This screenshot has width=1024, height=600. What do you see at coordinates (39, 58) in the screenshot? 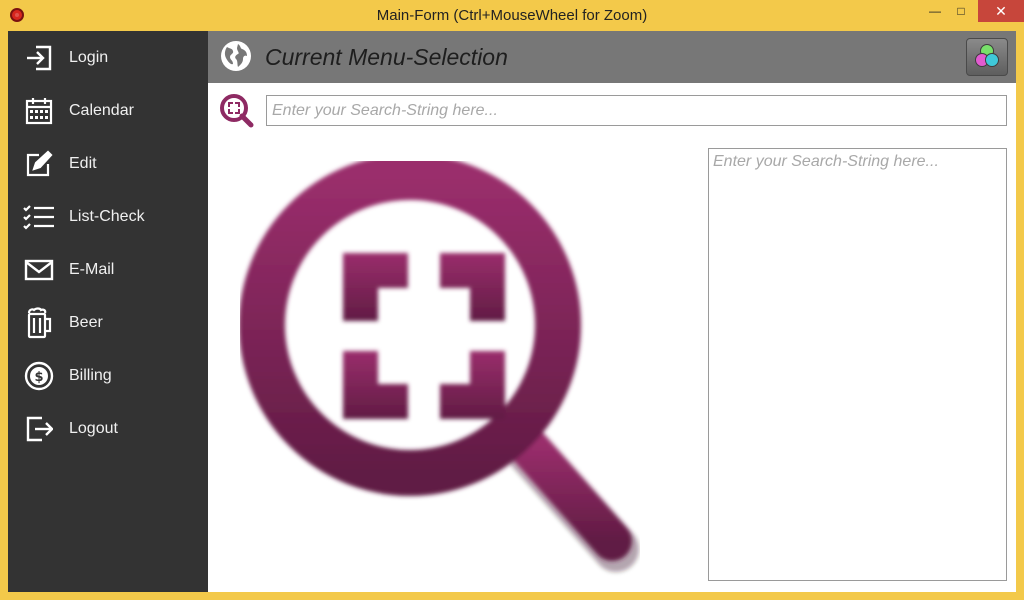
I see `login-icon` at bounding box center [39, 58].